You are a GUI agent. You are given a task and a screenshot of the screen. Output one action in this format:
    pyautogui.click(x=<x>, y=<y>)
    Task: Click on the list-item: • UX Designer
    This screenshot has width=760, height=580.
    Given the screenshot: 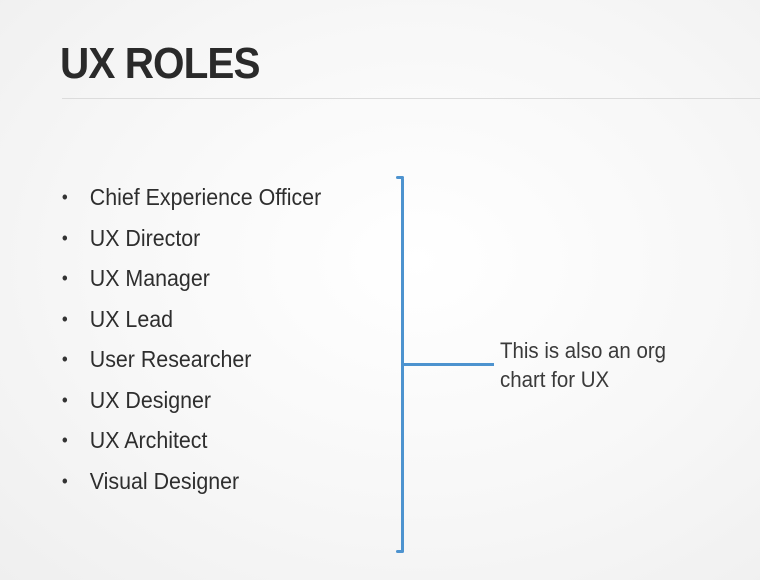 What is the action you would take?
    pyautogui.click(x=190, y=401)
    